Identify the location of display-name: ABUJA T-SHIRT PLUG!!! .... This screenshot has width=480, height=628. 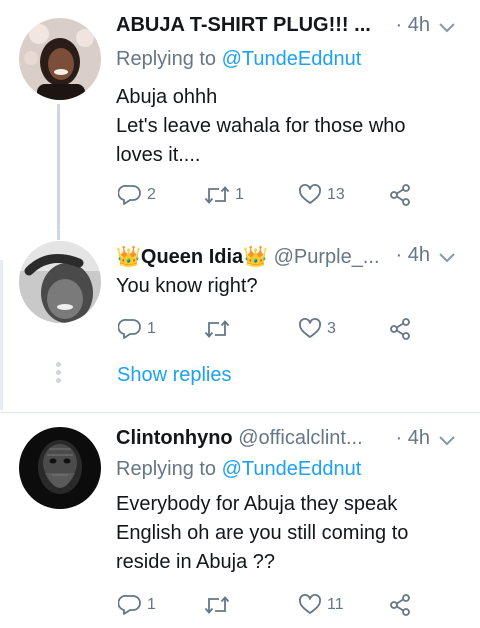
(243, 25).